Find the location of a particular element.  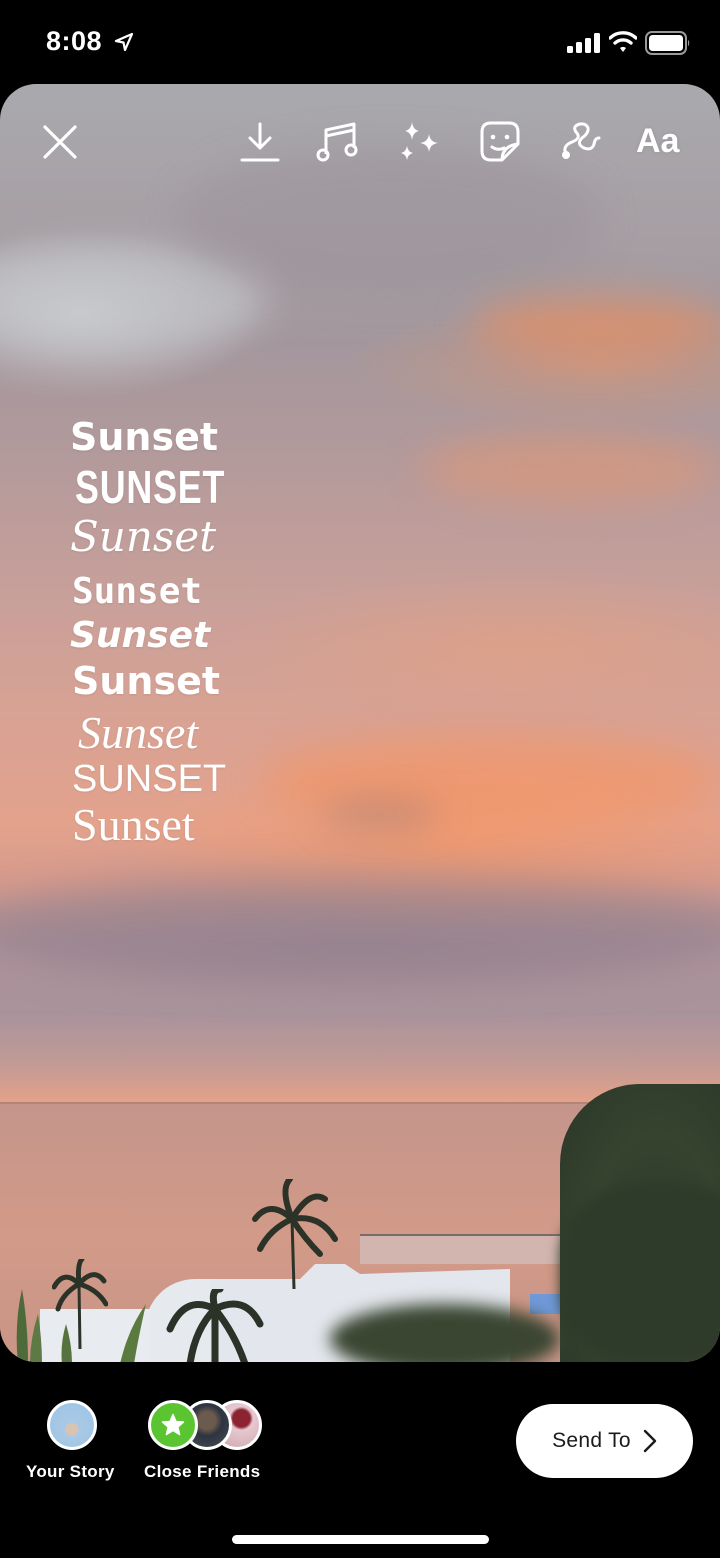

close-friends-button: Close Friends is located at coordinates (206, 1441).